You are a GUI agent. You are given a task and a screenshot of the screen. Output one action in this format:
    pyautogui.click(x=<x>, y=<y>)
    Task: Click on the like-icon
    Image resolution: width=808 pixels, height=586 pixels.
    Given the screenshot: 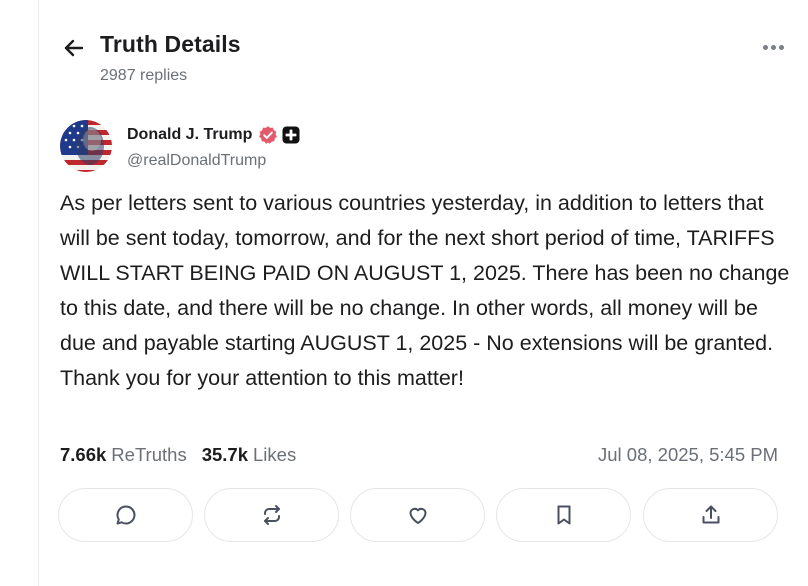 What is the action you would take?
    pyautogui.click(x=417, y=515)
    